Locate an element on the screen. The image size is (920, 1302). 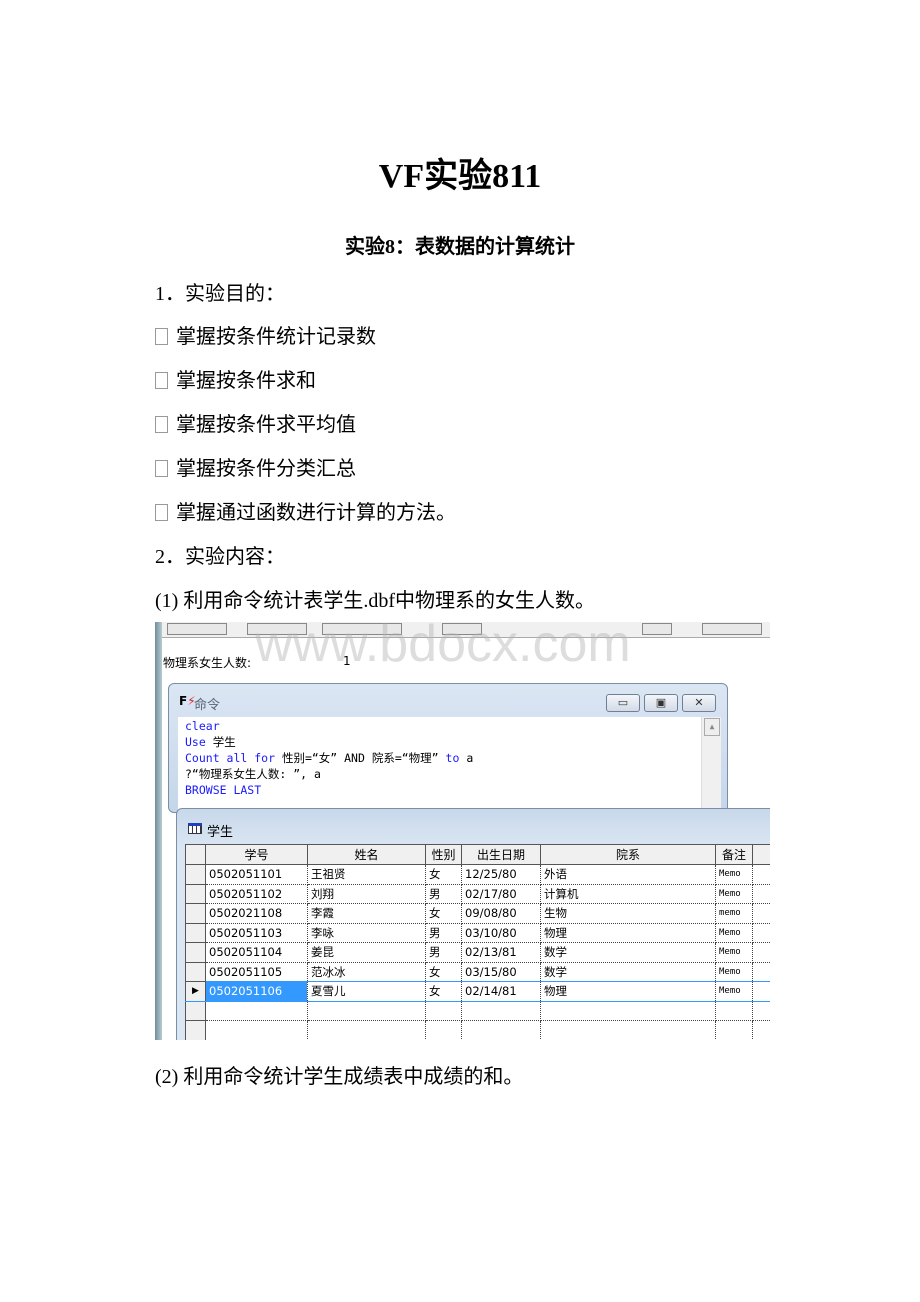
table-row: 0502051105 范冰冰女 03/15/80 数学 Memo is located at coordinates (477, 971).